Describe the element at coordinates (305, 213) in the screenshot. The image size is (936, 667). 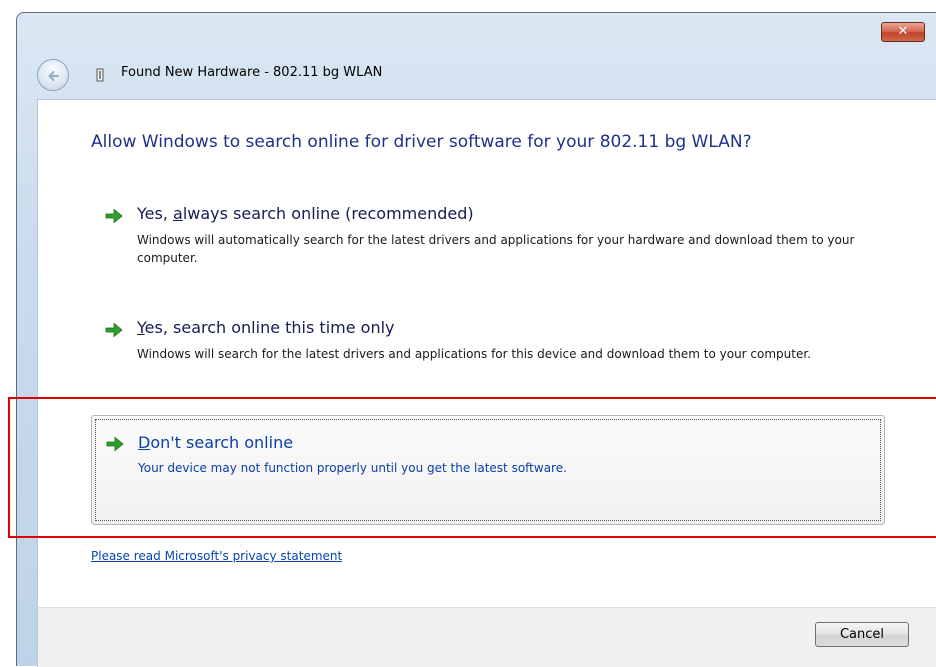
I see `option-title: Yes, always search online (recommended)` at that location.